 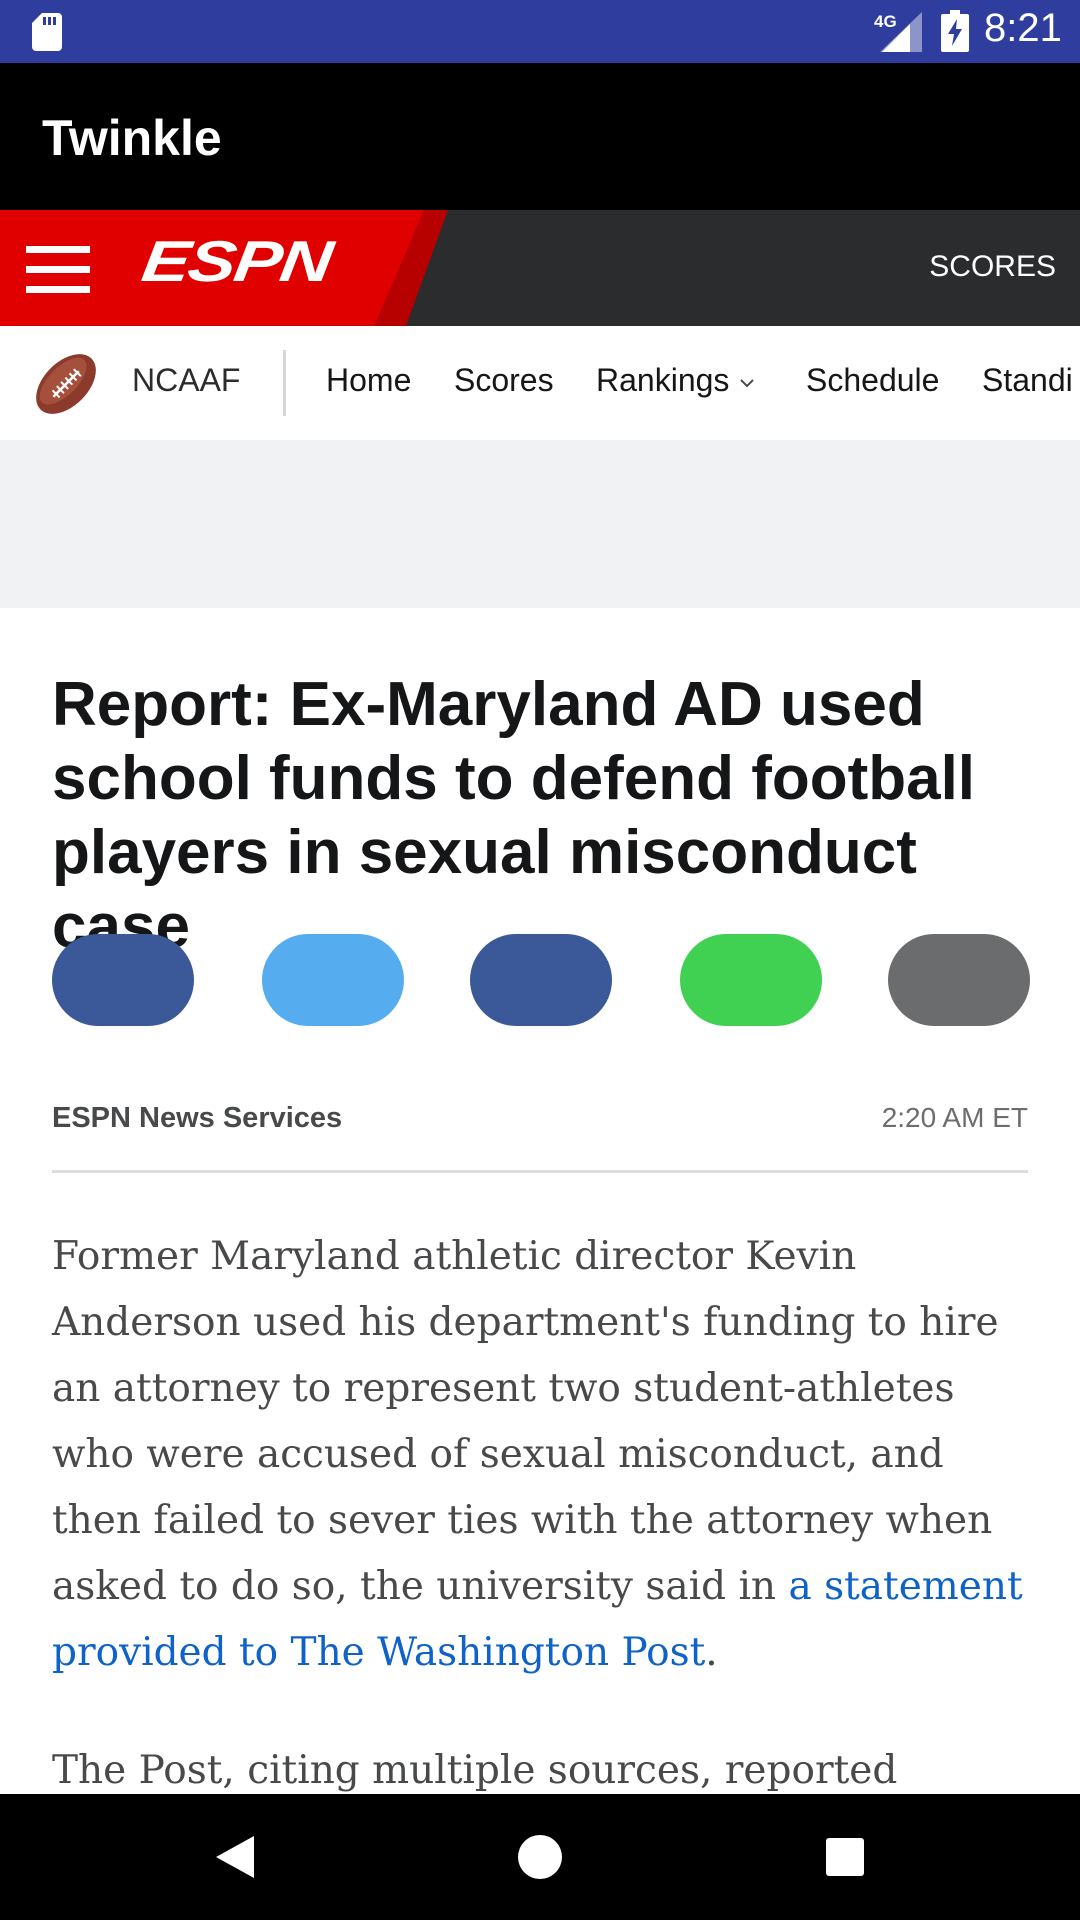 I want to click on status-clock: 8:21, so click(x=1023, y=28).